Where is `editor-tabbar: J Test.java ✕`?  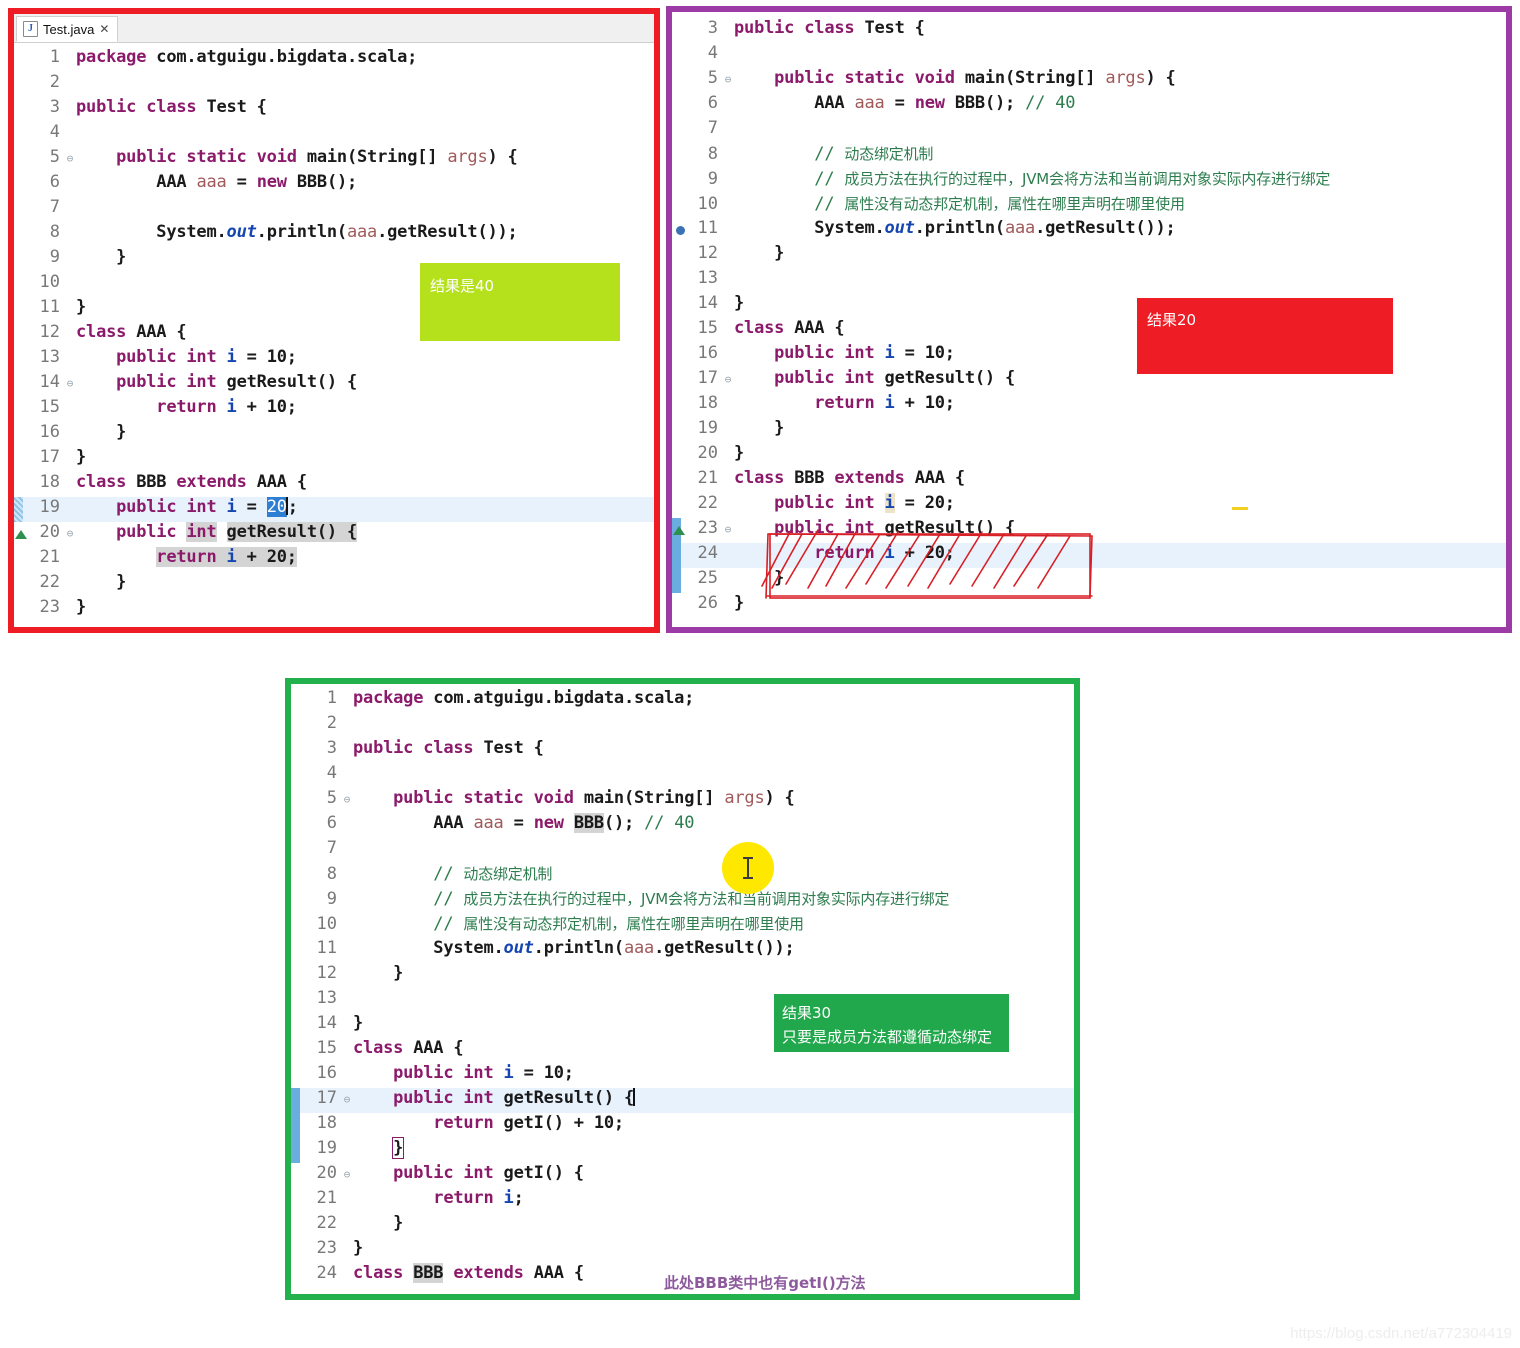
editor-tabbar: J Test.java ✕ is located at coordinates (334, 28).